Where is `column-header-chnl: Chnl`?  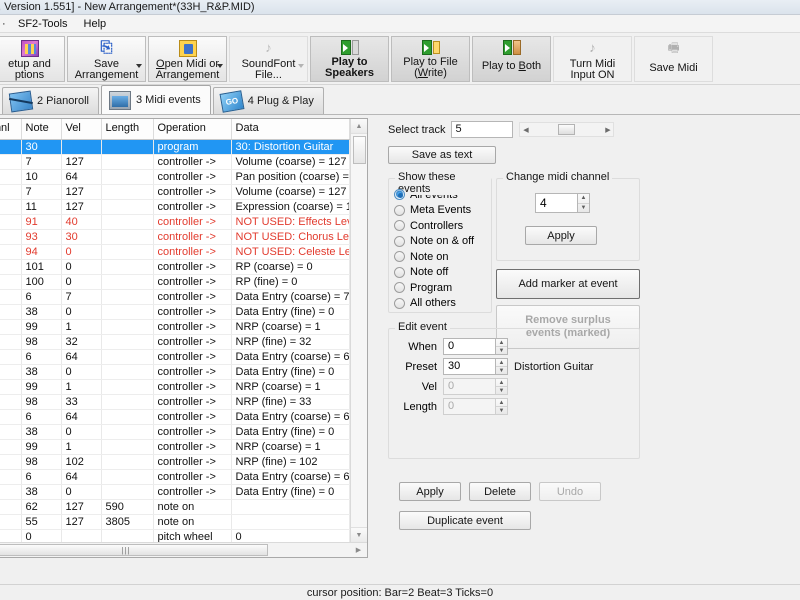
column-header-chnl: Chnl is located at coordinates (11, 129).